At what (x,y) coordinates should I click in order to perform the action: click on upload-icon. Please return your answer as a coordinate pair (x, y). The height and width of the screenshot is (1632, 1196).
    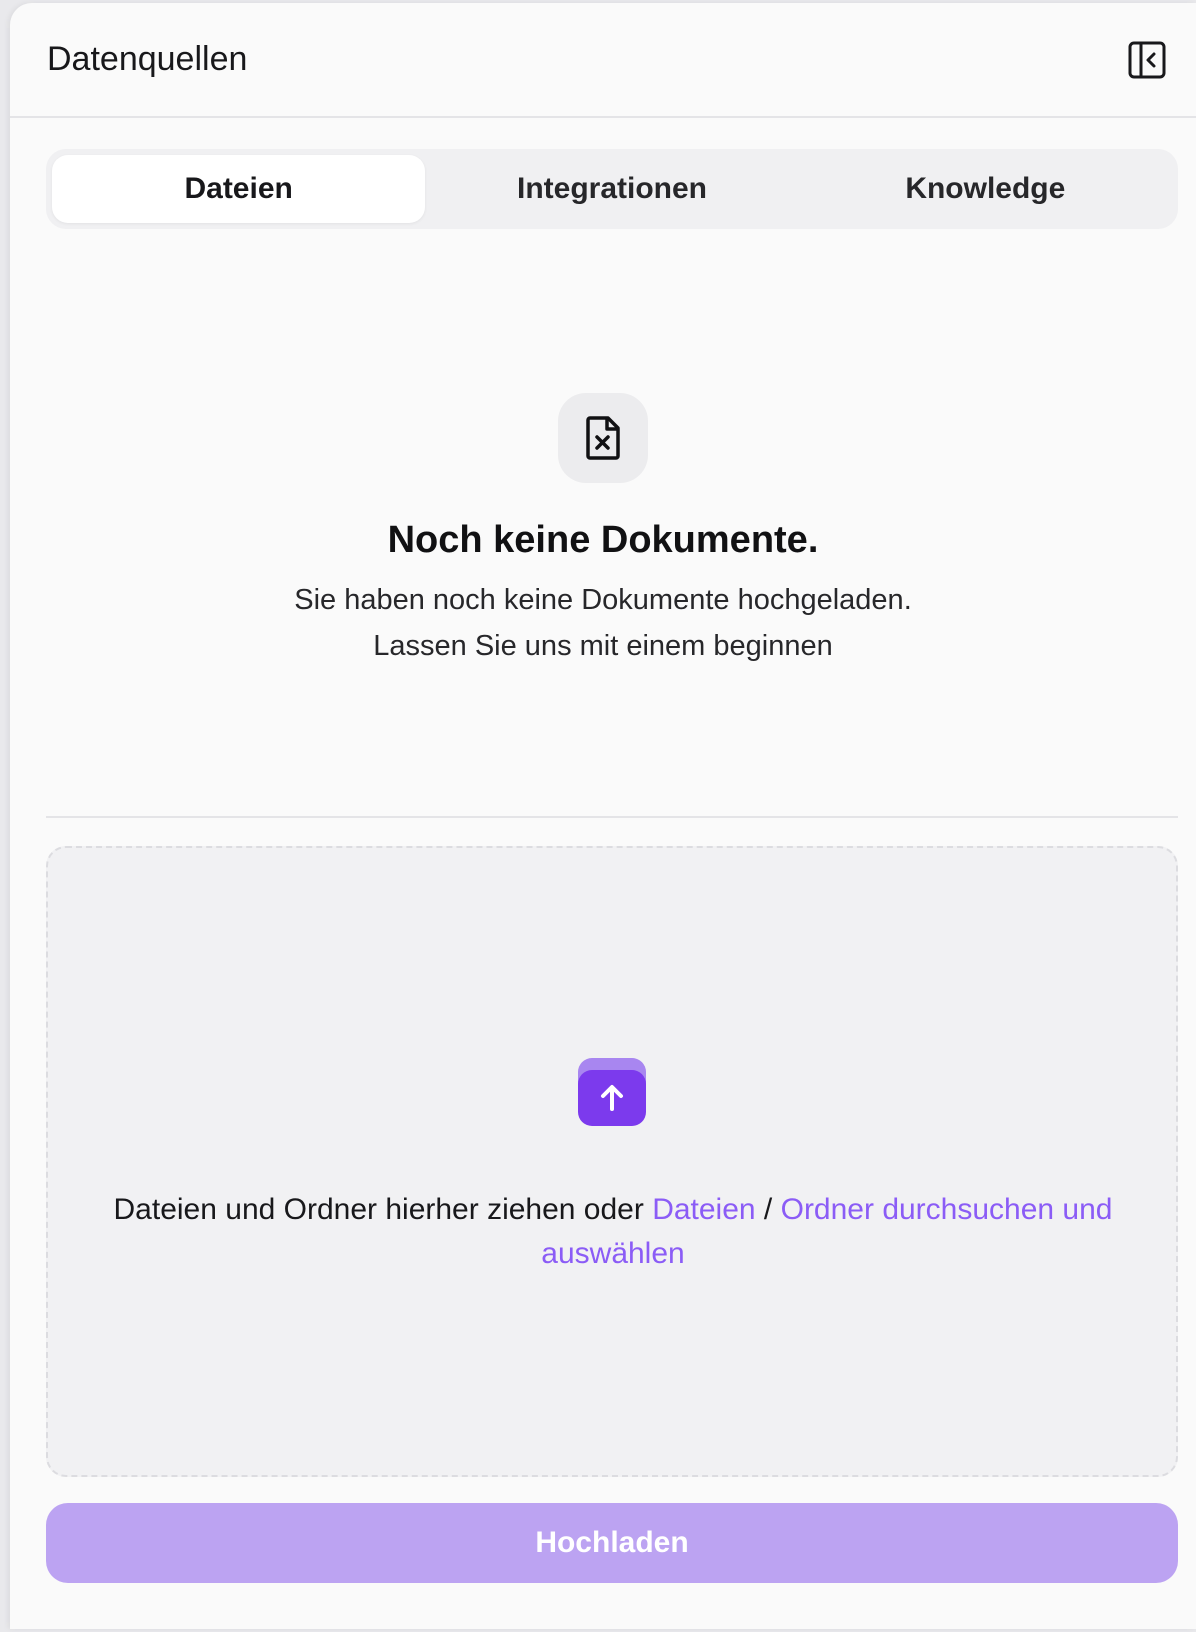
    Looking at the image, I should click on (612, 1092).